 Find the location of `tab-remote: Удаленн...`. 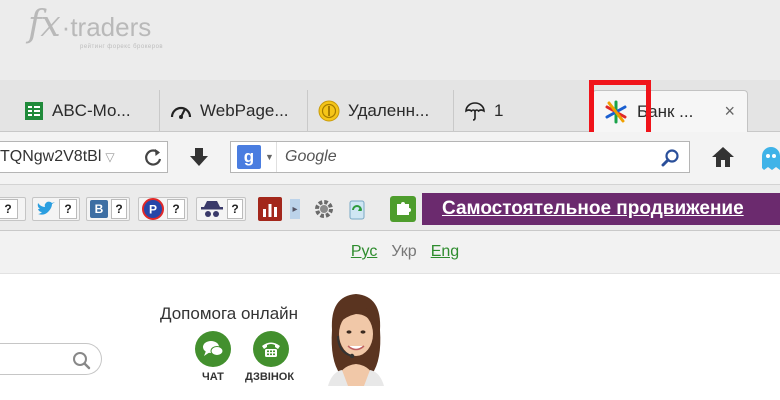

tab-remote: Удаленн... is located at coordinates (381, 111).